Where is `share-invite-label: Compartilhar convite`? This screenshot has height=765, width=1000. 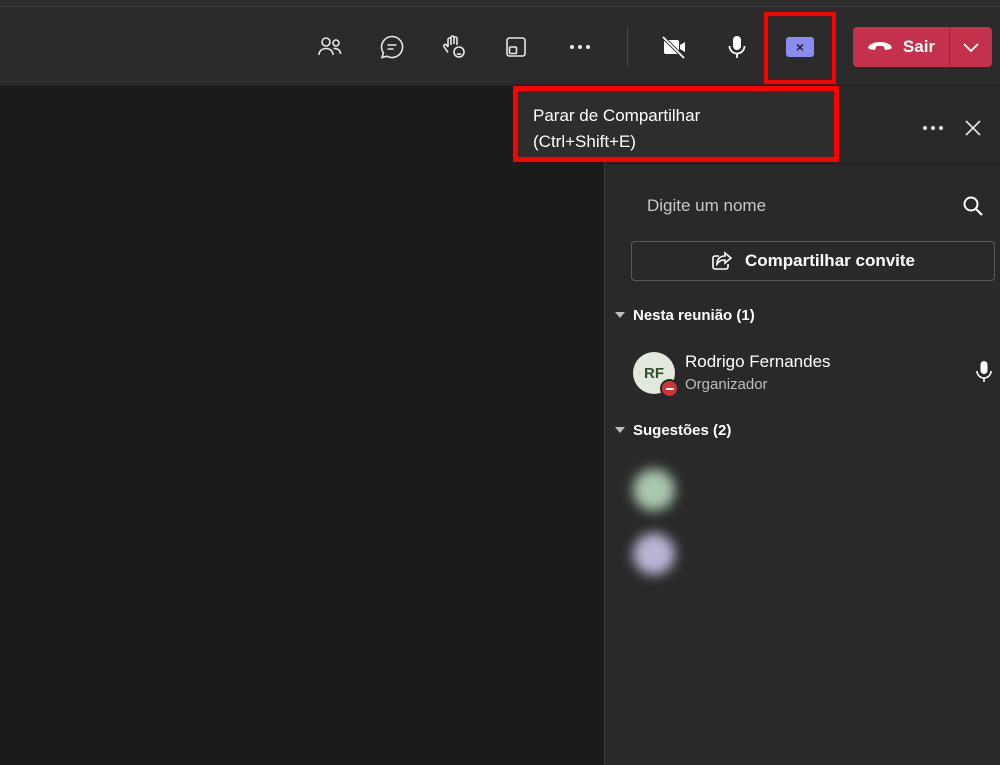 share-invite-label: Compartilhar convite is located at coordinates (830, 260).